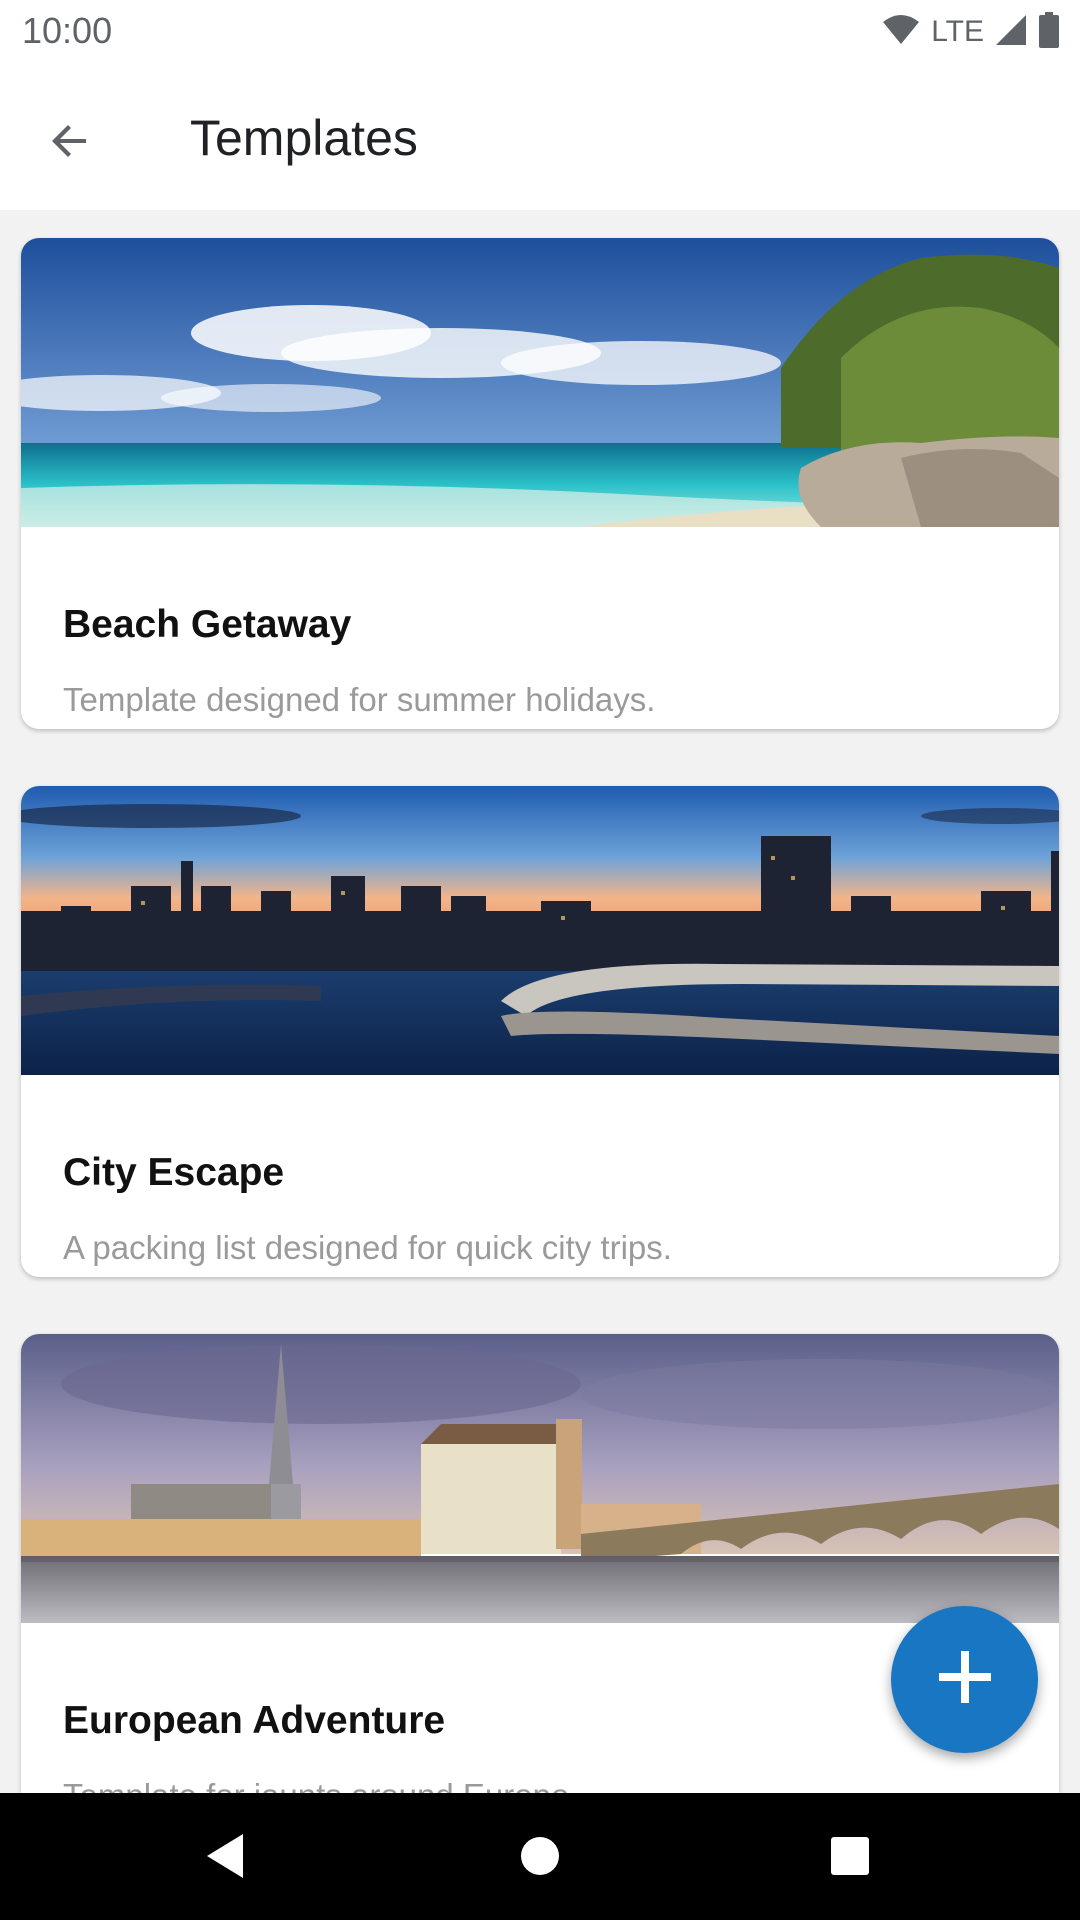 Image resolution: width=1080 pixels, height=1920 pixels. Describe the element at coordinates (1011, 32) in the screenshot. I see `signal-icon` at that location.